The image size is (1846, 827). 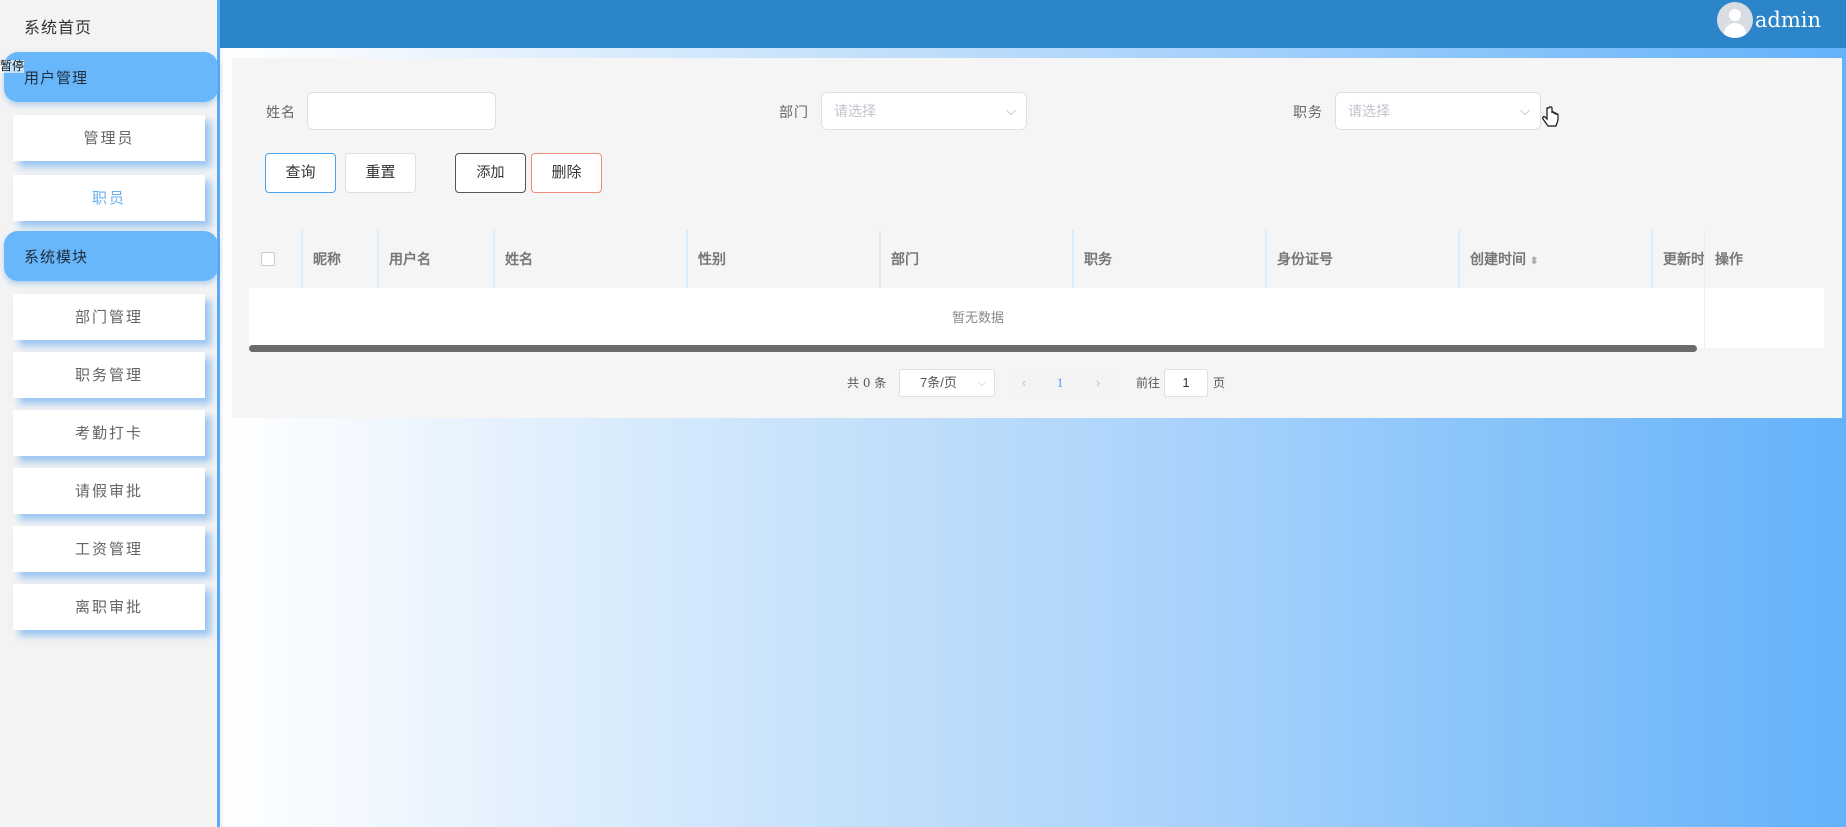 What do you see at coordinates (111, 256) in the screenshot?
I see `sidebar-group-system-modules: 系统模块` at bounding box center [111, 256].